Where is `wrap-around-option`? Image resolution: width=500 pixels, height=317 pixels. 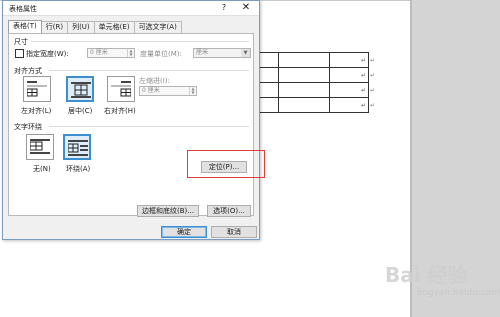 wrap-around-option is located at coordinates (77, 147).